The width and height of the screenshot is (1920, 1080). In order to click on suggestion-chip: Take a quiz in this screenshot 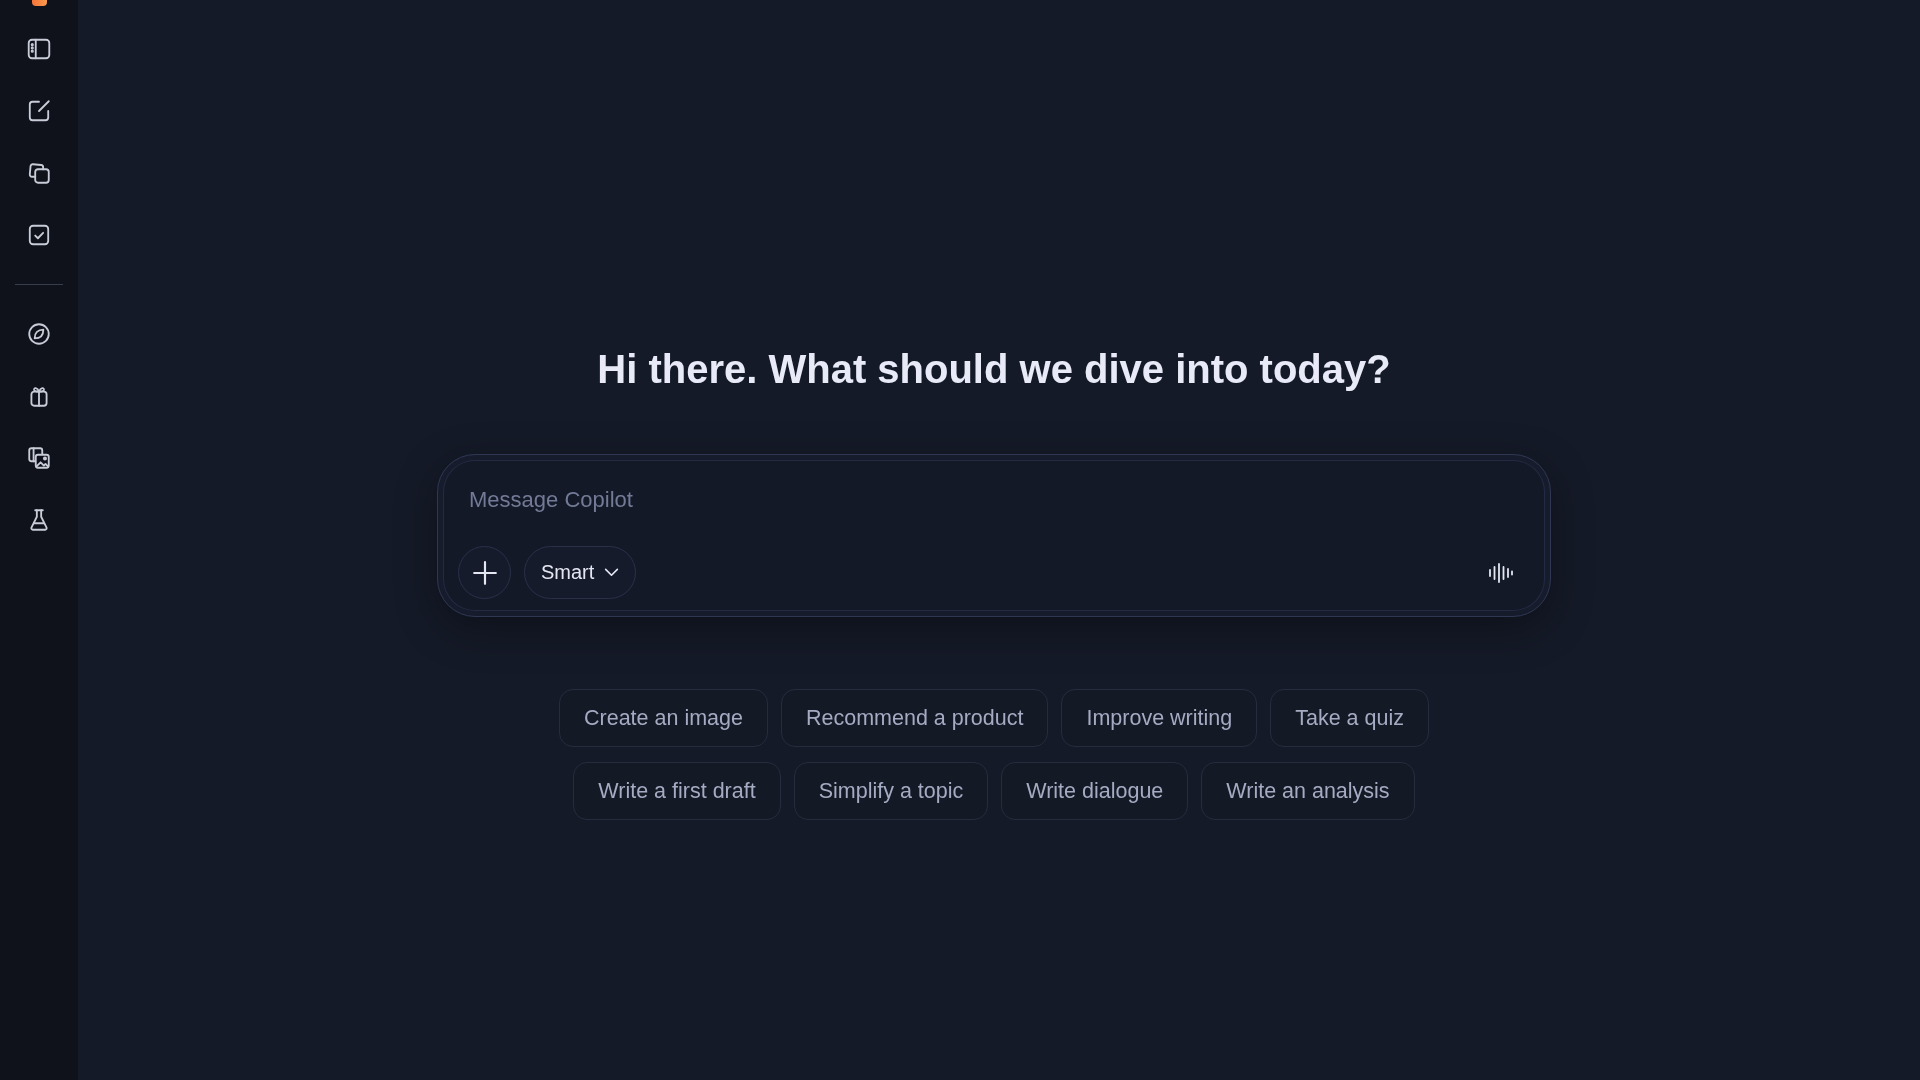, I will do `click(1349, 718)`.